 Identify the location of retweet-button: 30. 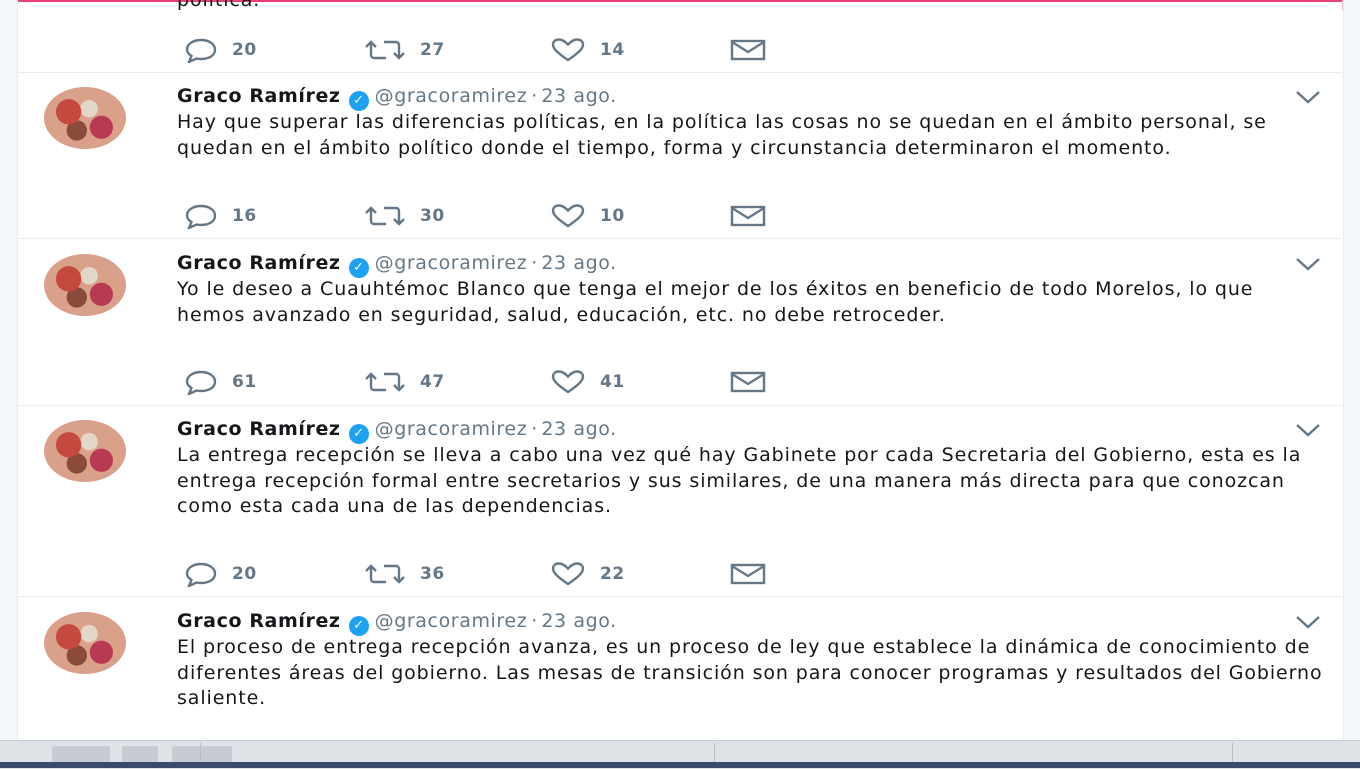
(404, 216).